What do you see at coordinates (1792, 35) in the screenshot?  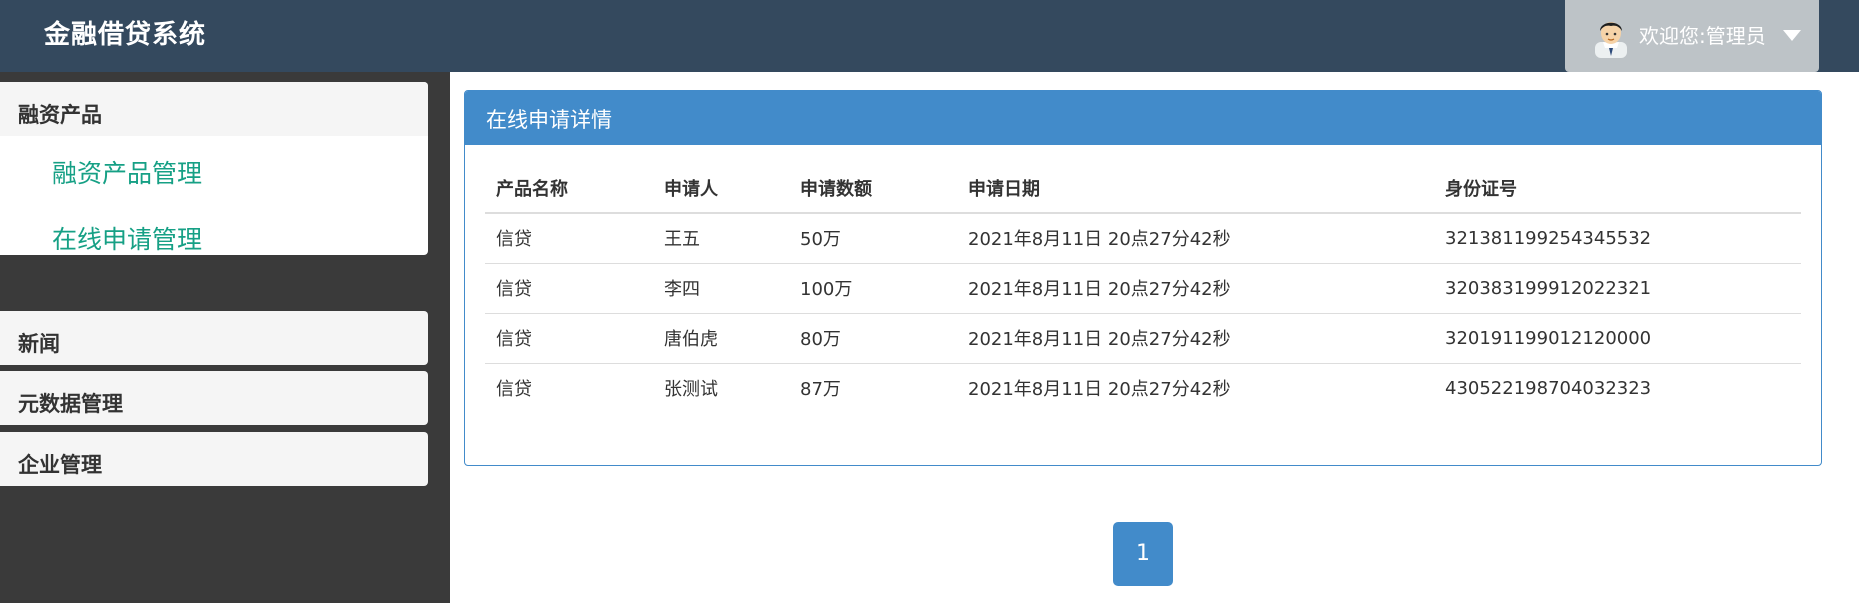 I see `caret-down-icon` at bounding box center [1792, 35].